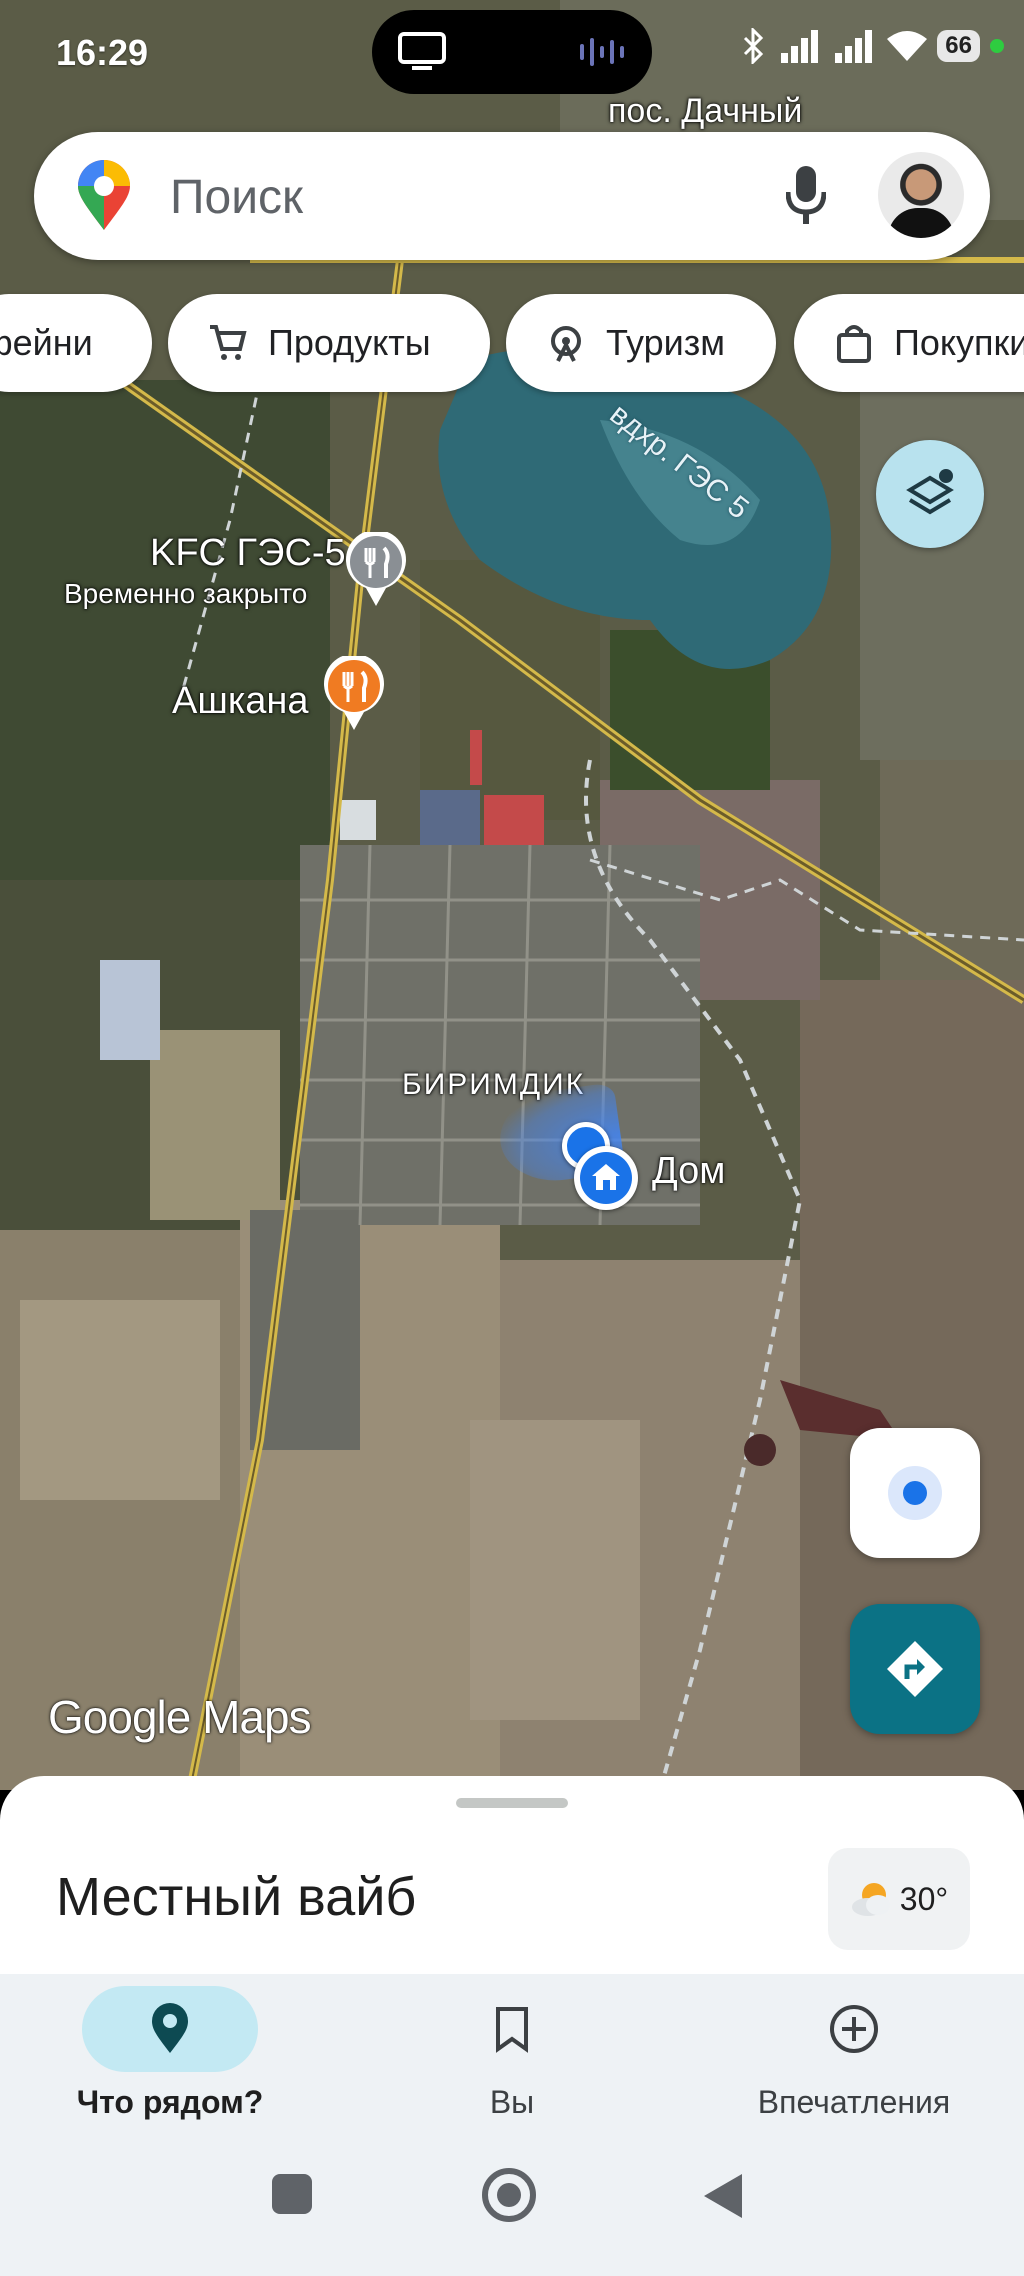  What do you see at coordinates (958, 46) in the screenshot?
I see `battery-indicator: 66` at bounding box center [958, 46].